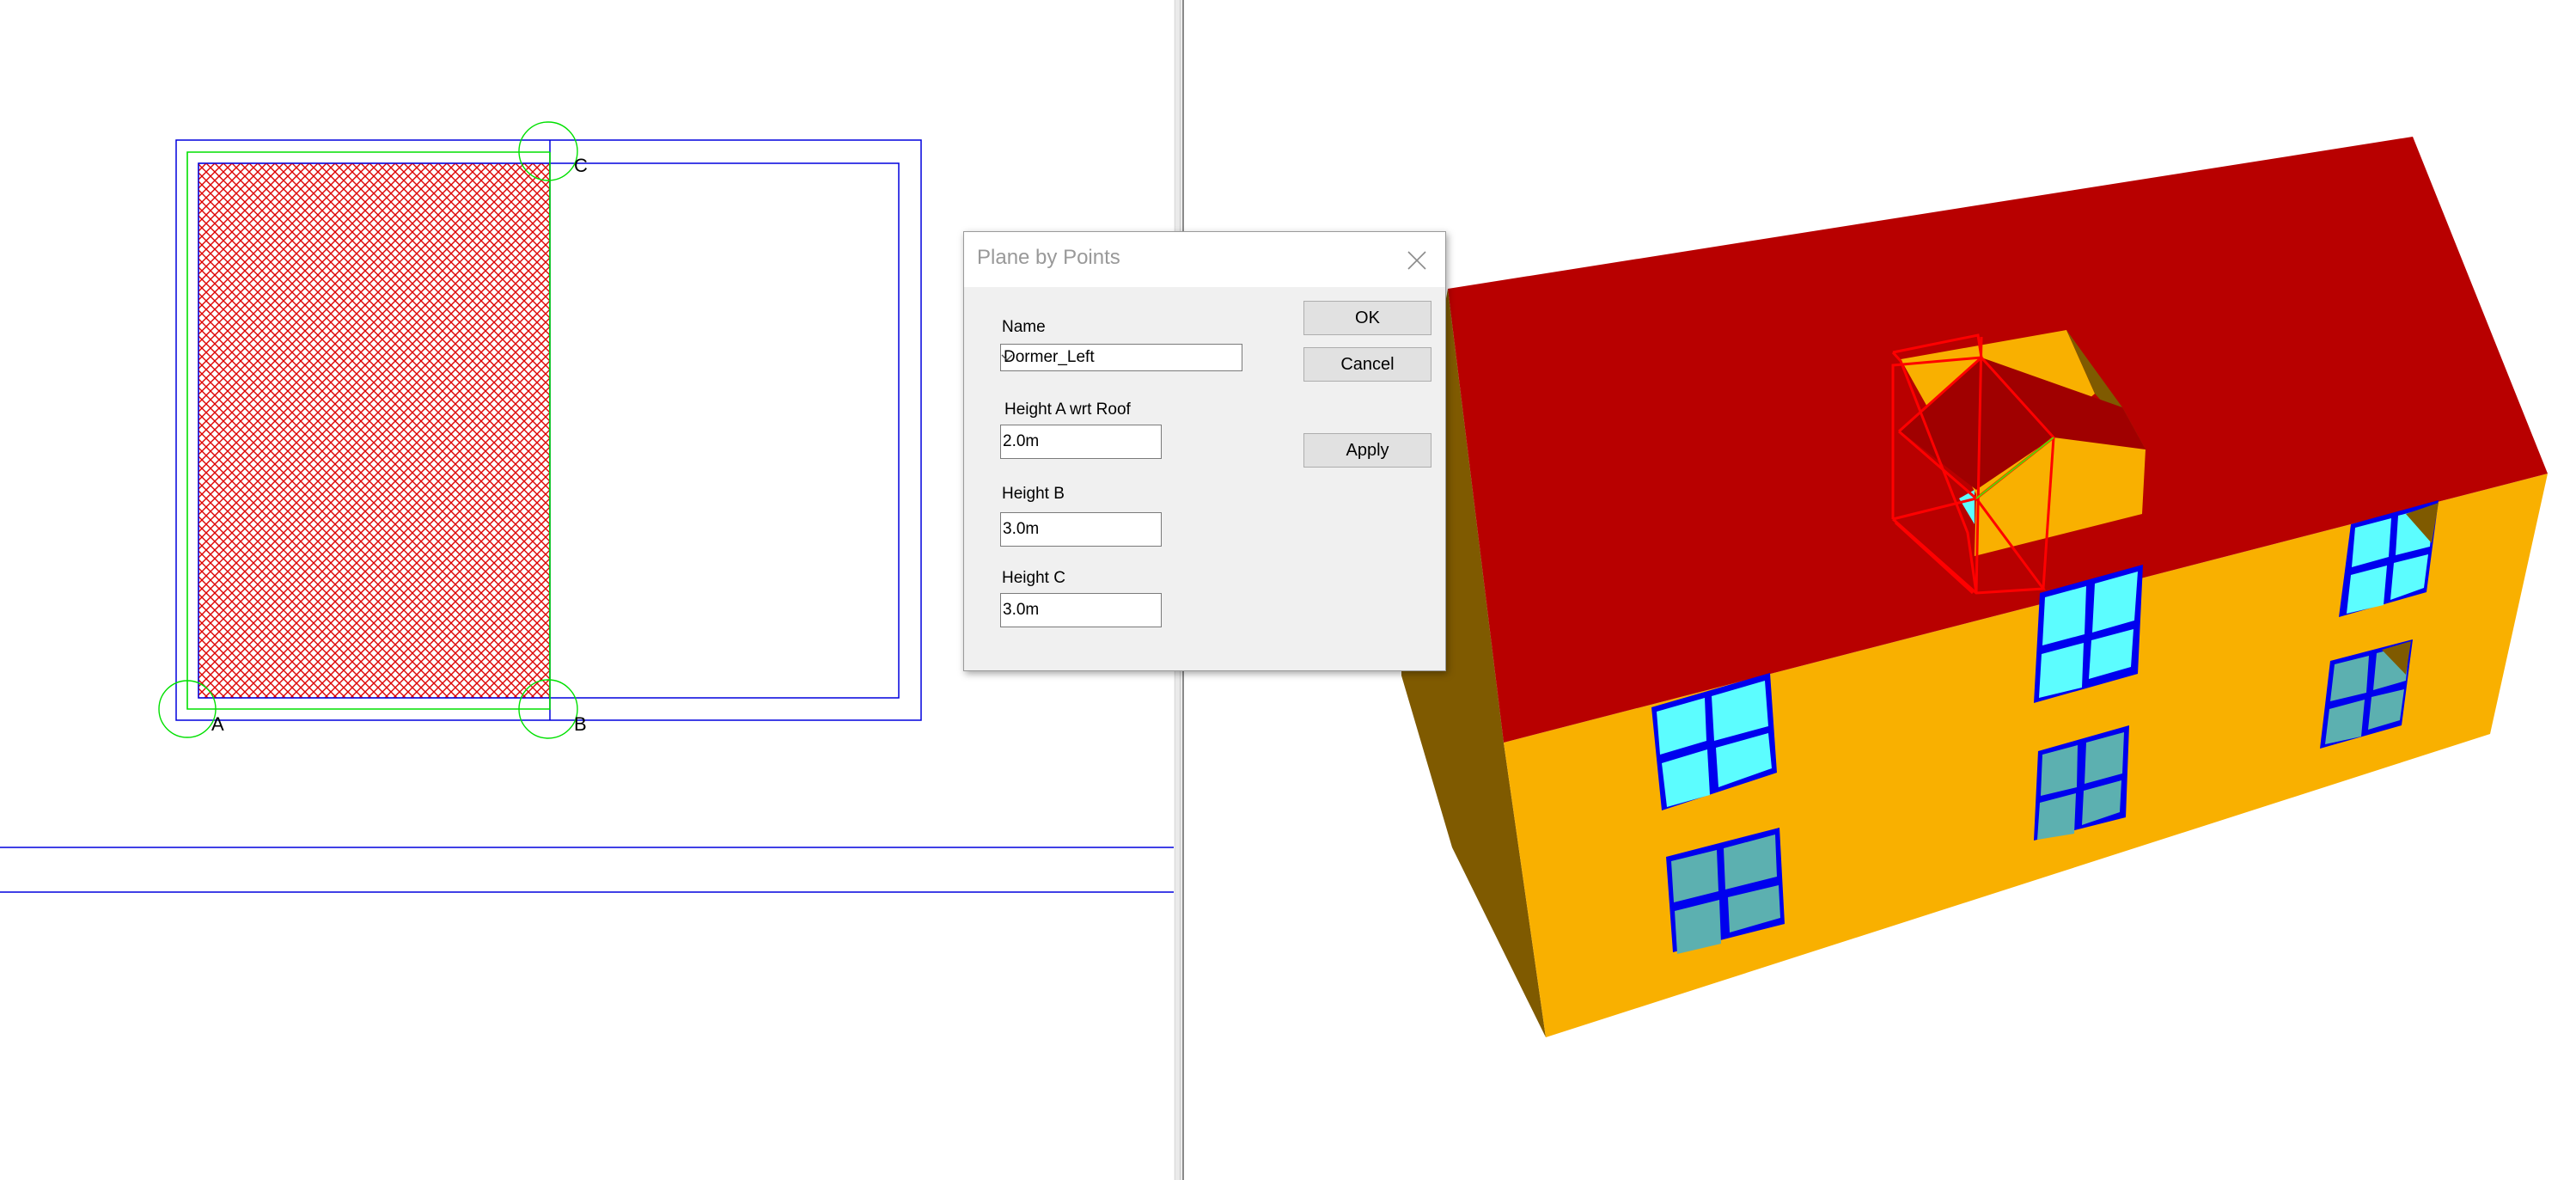  I want to click on name-dropdown-value: Dormer_Left, so click(1049, 357).